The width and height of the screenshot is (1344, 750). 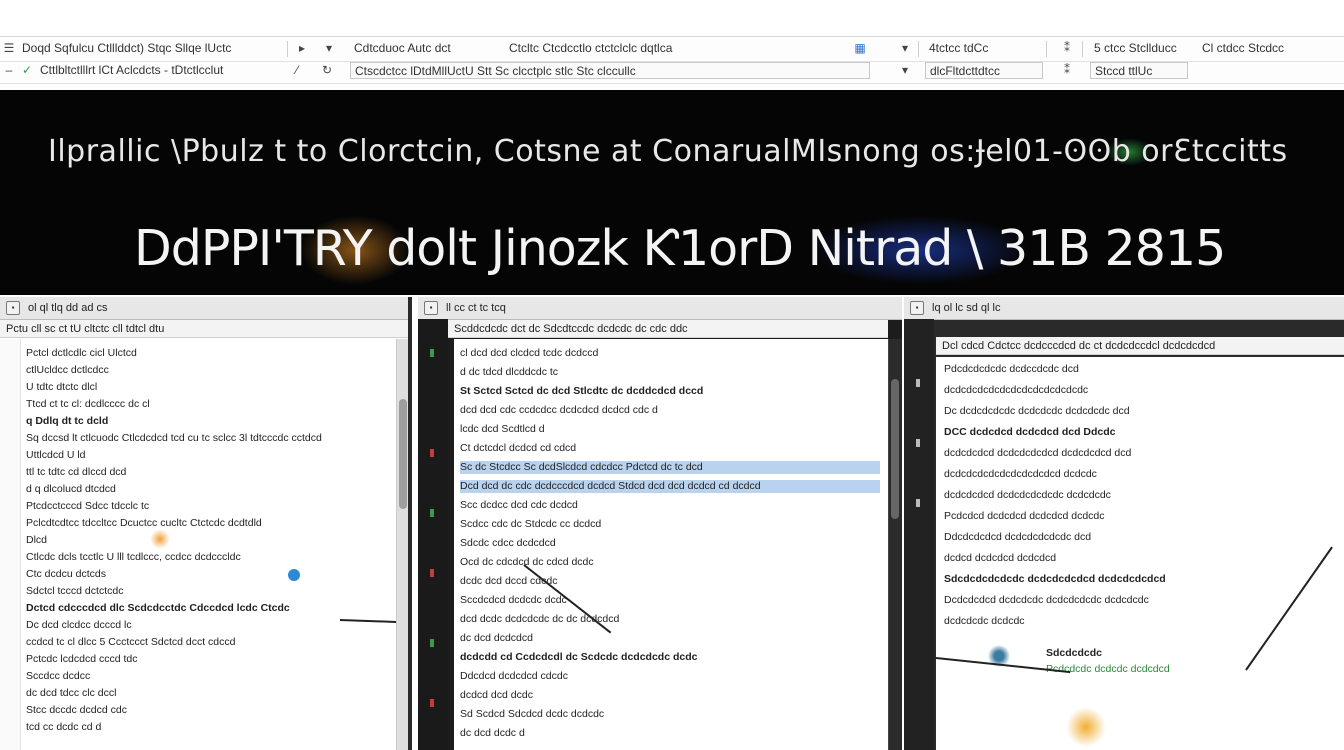 I want to click on bookmark-icon: ⁑, so click(x=1067, y=70).